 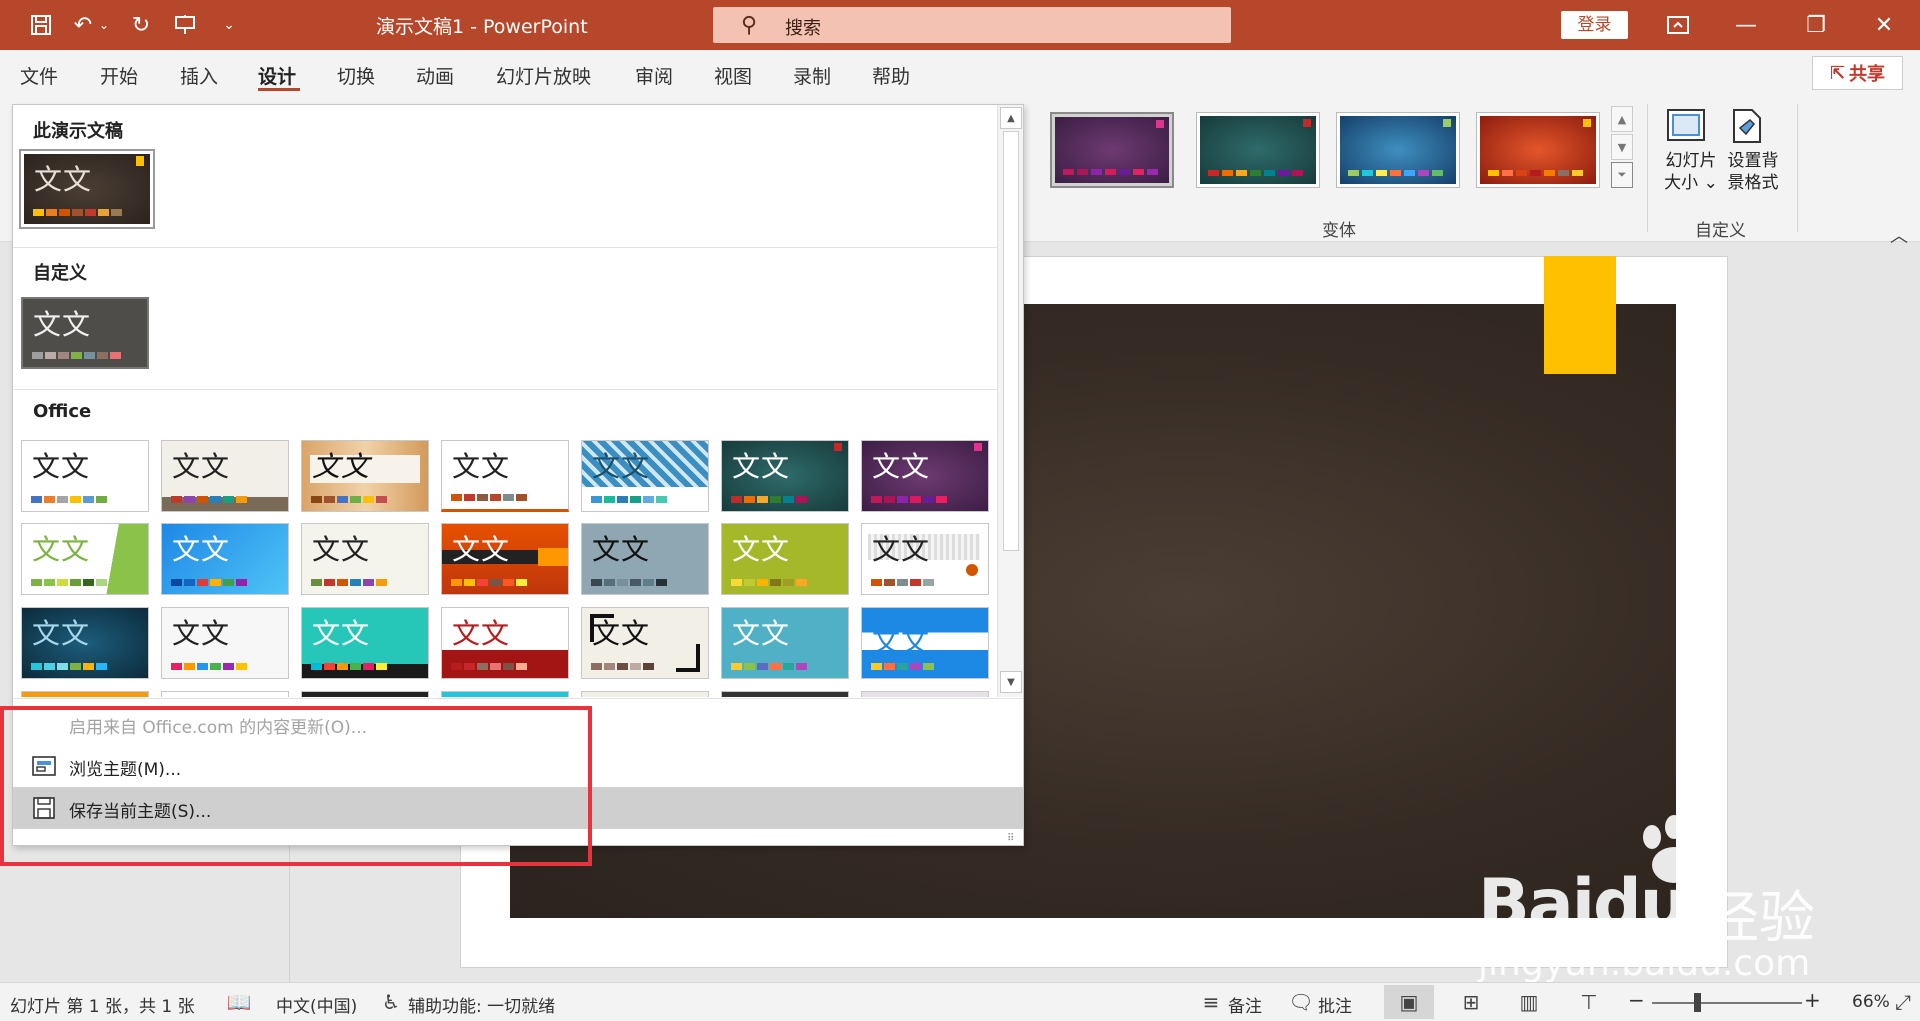 What do you see at coordinates (1678, 25) in the screenshot?
I see `ribbon-display-icon` at bounding box center [1678, 25].